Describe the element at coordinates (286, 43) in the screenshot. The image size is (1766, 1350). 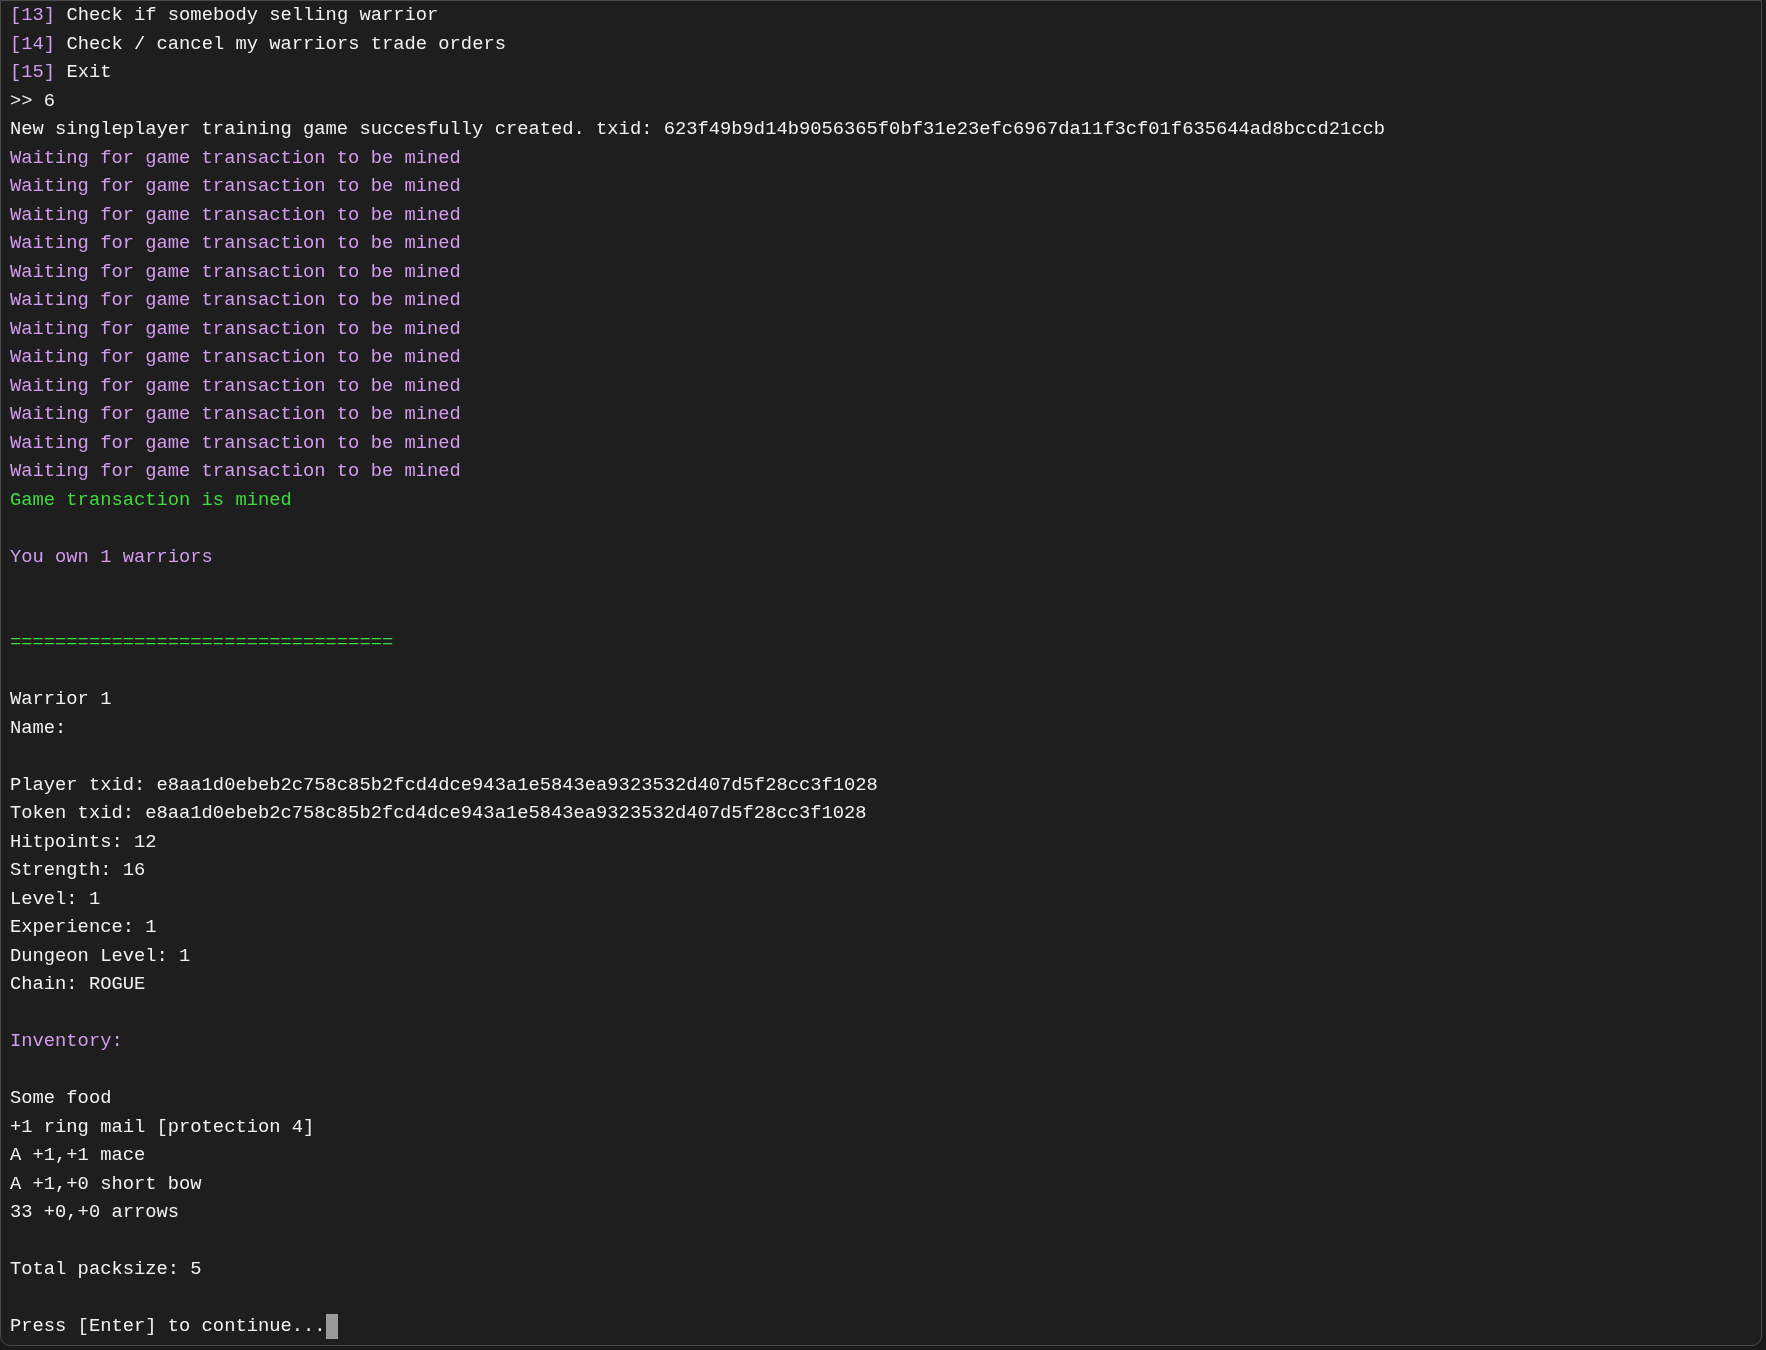
I see `menu-option: Check / cancel my warriors trade orders` at that location.